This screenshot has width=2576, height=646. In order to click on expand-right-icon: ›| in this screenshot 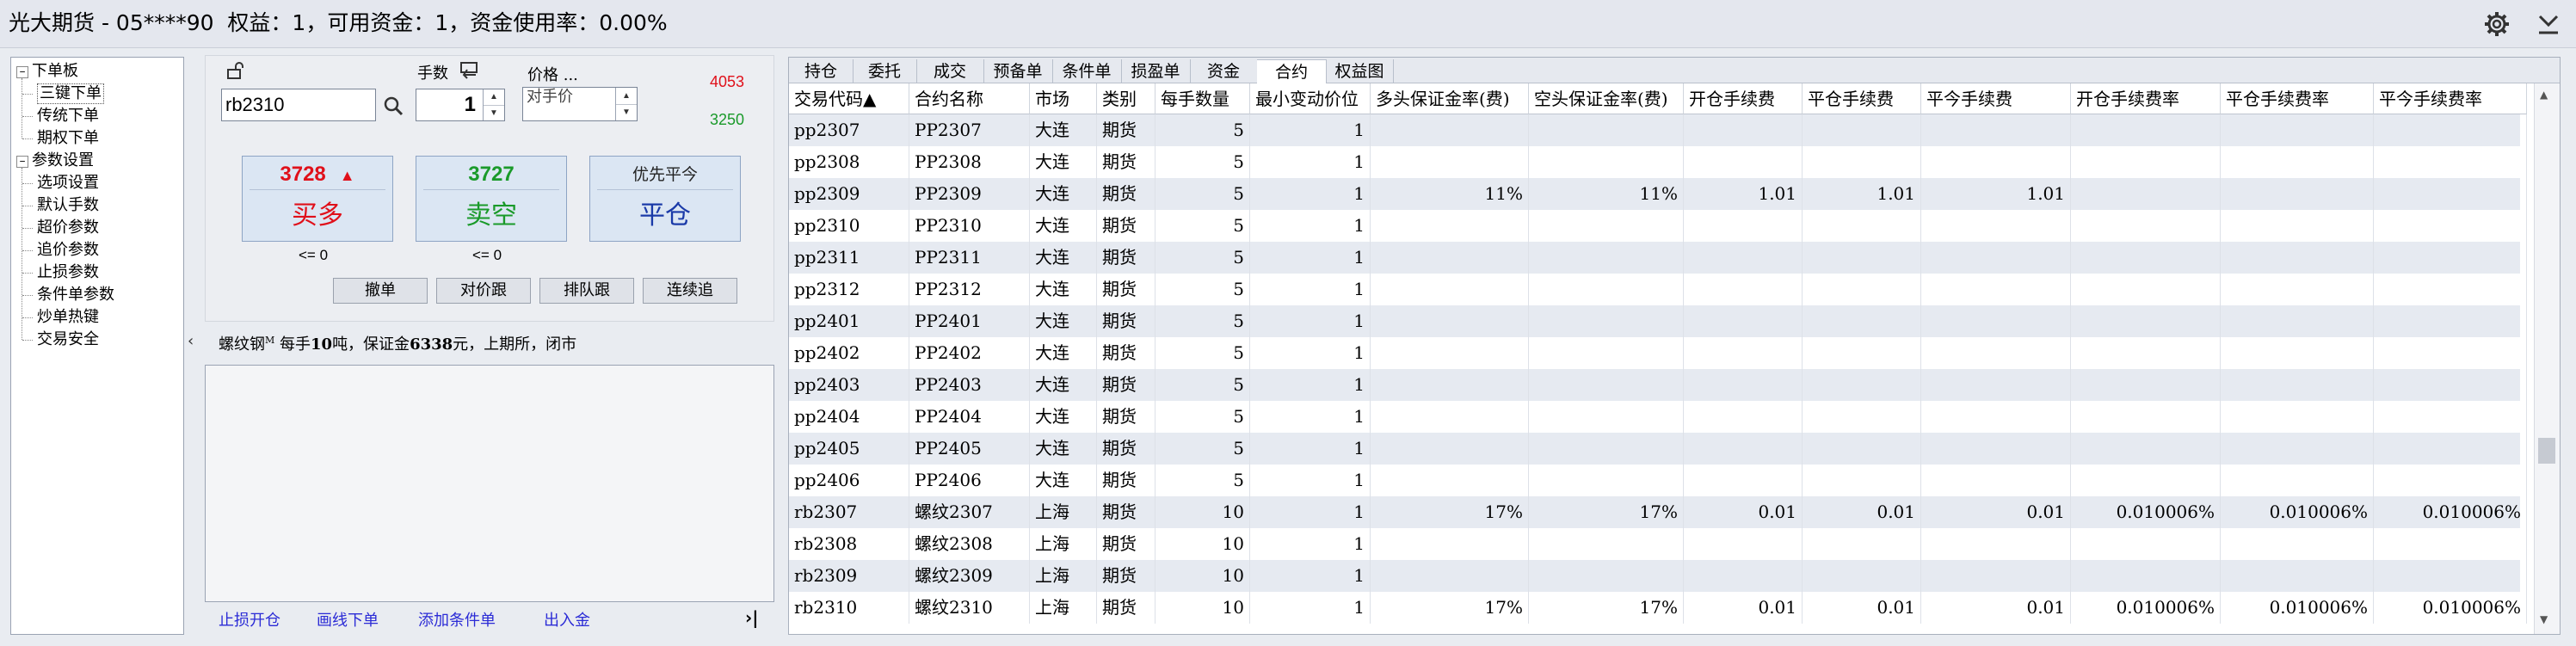, I will do `click(752, 617)`.